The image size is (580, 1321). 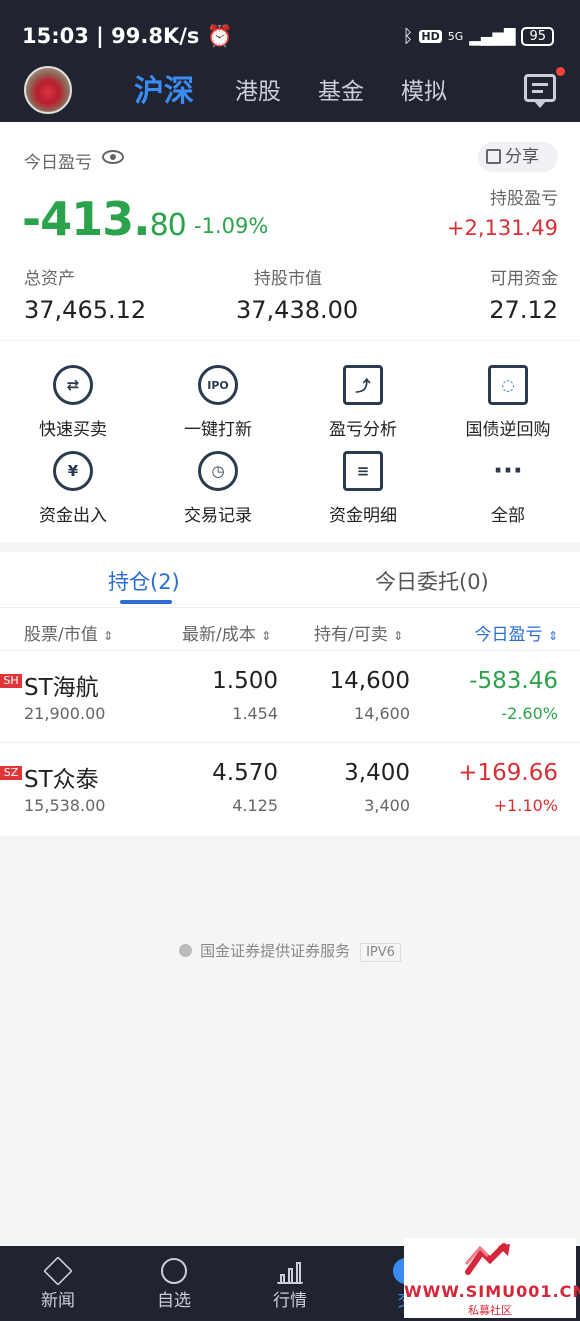 What do you see at coordinates (508, 385) in the screenshot?
I see `repo-ticket-icon: ◌` at bounding box center [508, 385].